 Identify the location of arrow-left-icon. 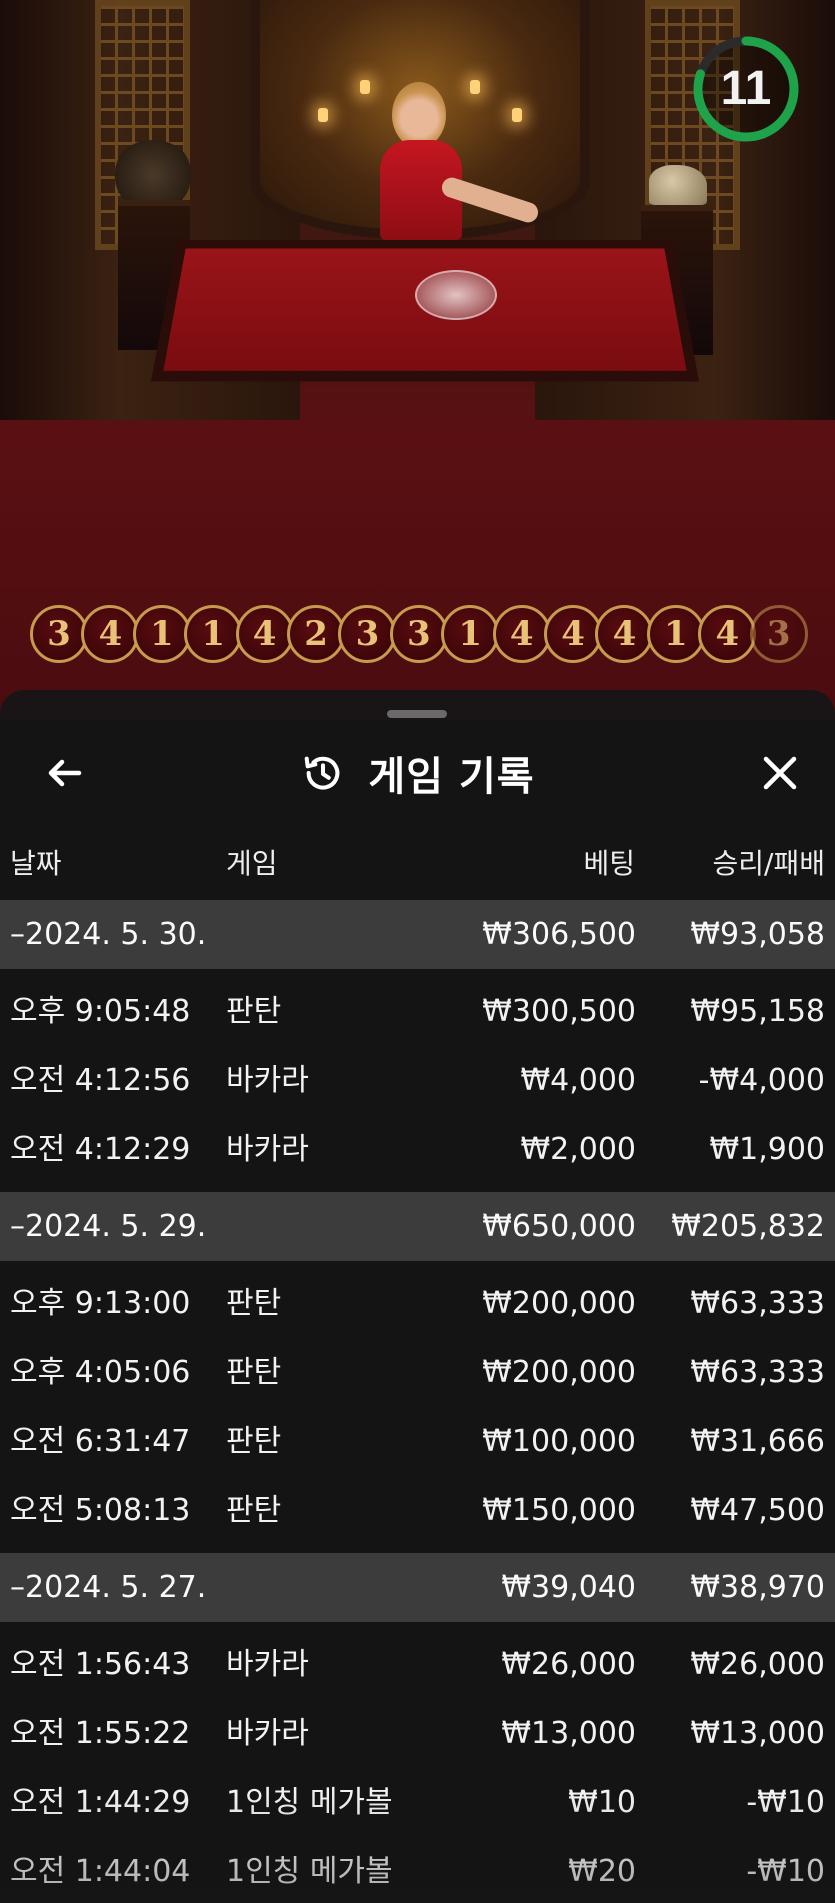
(65, 773).